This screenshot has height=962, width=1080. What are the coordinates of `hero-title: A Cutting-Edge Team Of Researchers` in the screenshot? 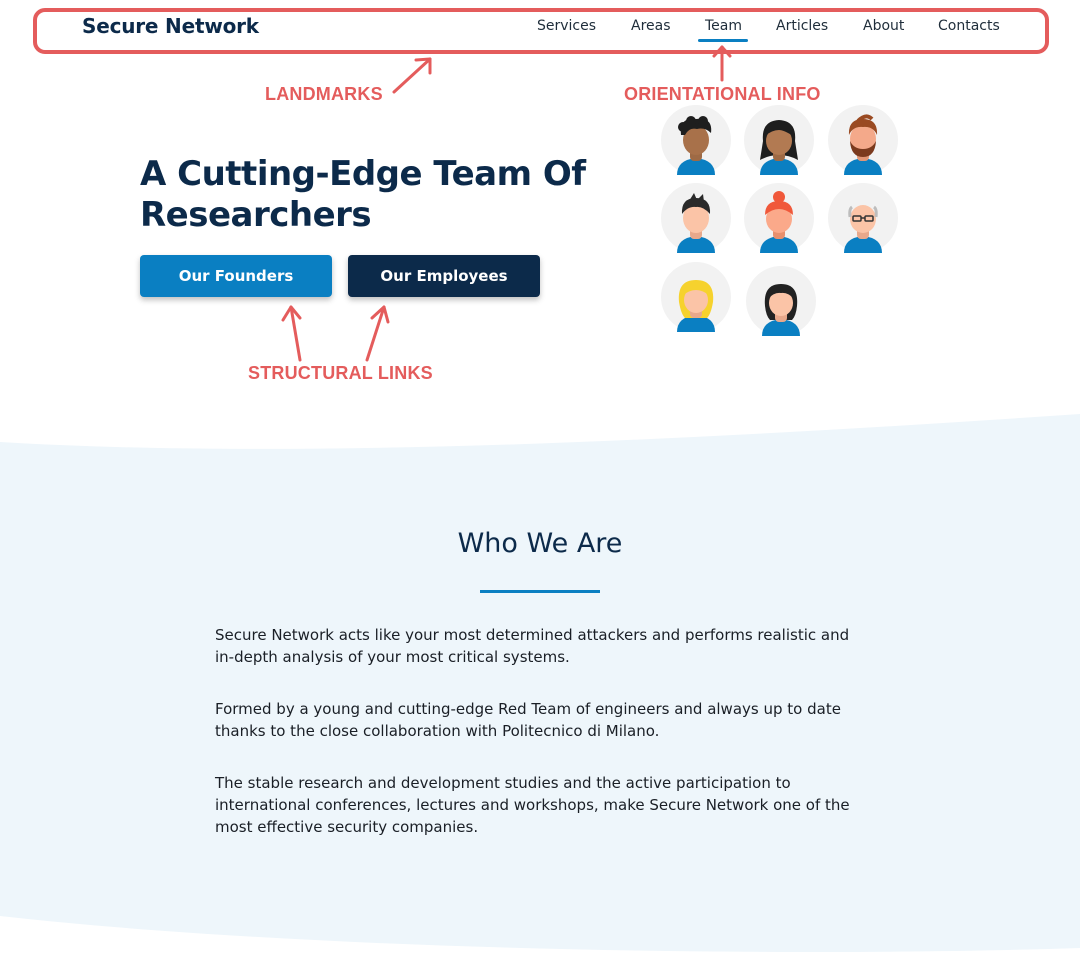 It's located at (363, 194).